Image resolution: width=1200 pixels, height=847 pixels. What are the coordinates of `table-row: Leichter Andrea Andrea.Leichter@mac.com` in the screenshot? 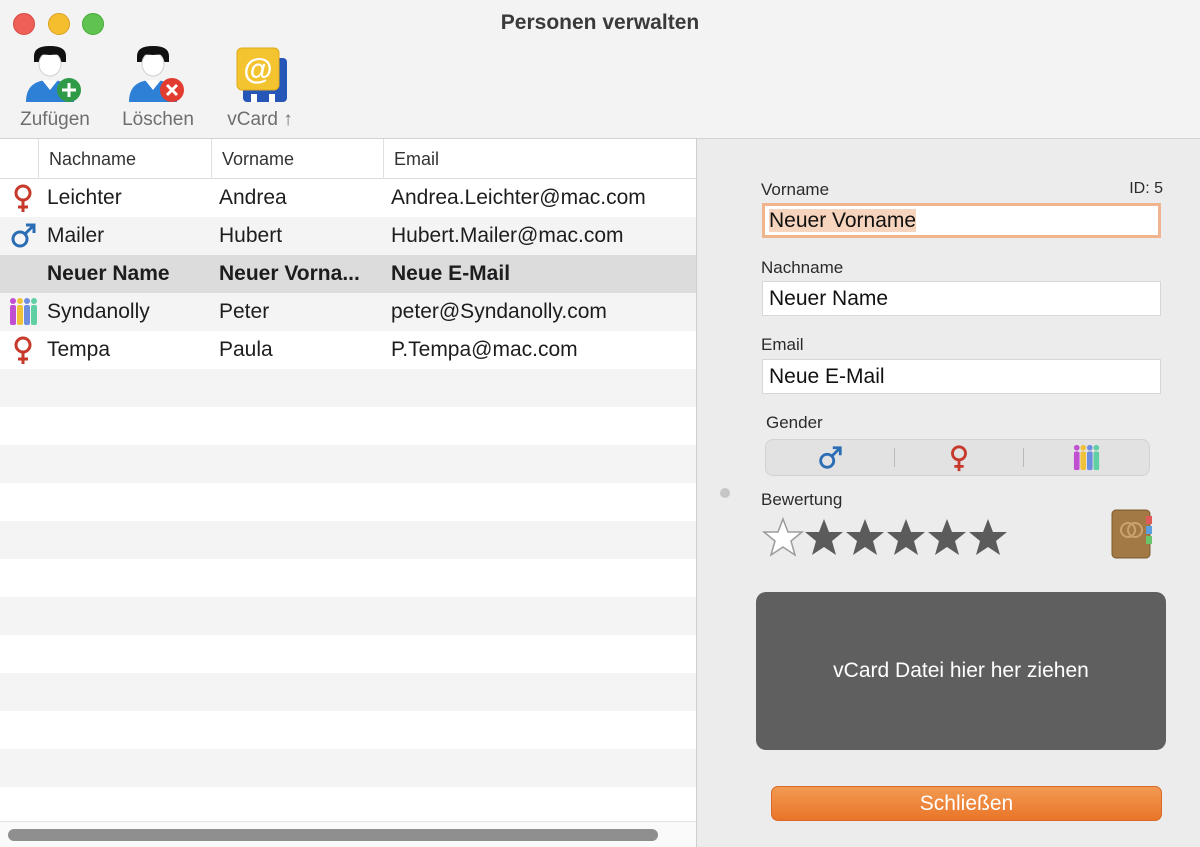 It's located at (348, 198).